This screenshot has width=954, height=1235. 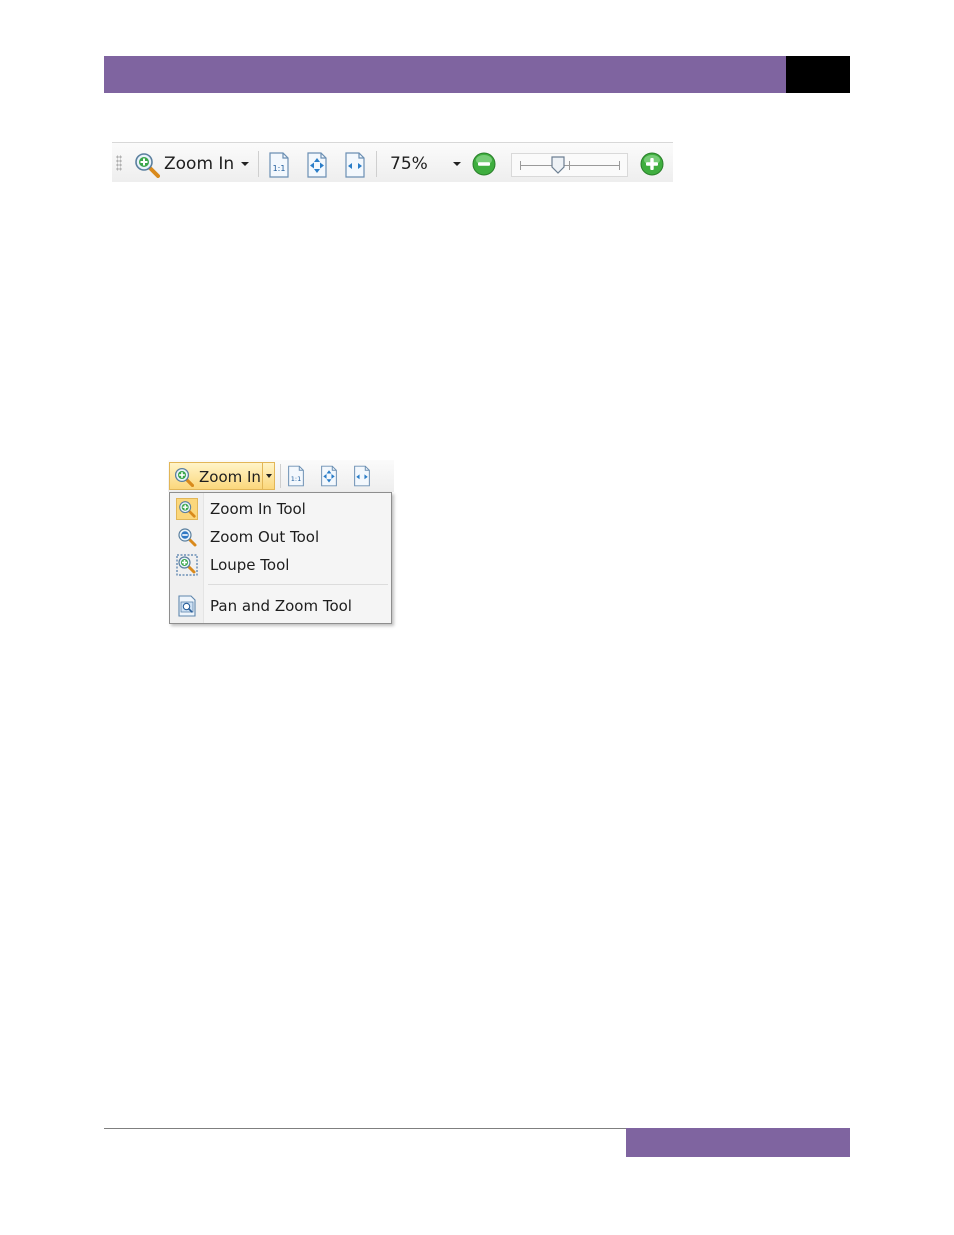 I want to click on loupe-icon, so click(x=187, y=565).